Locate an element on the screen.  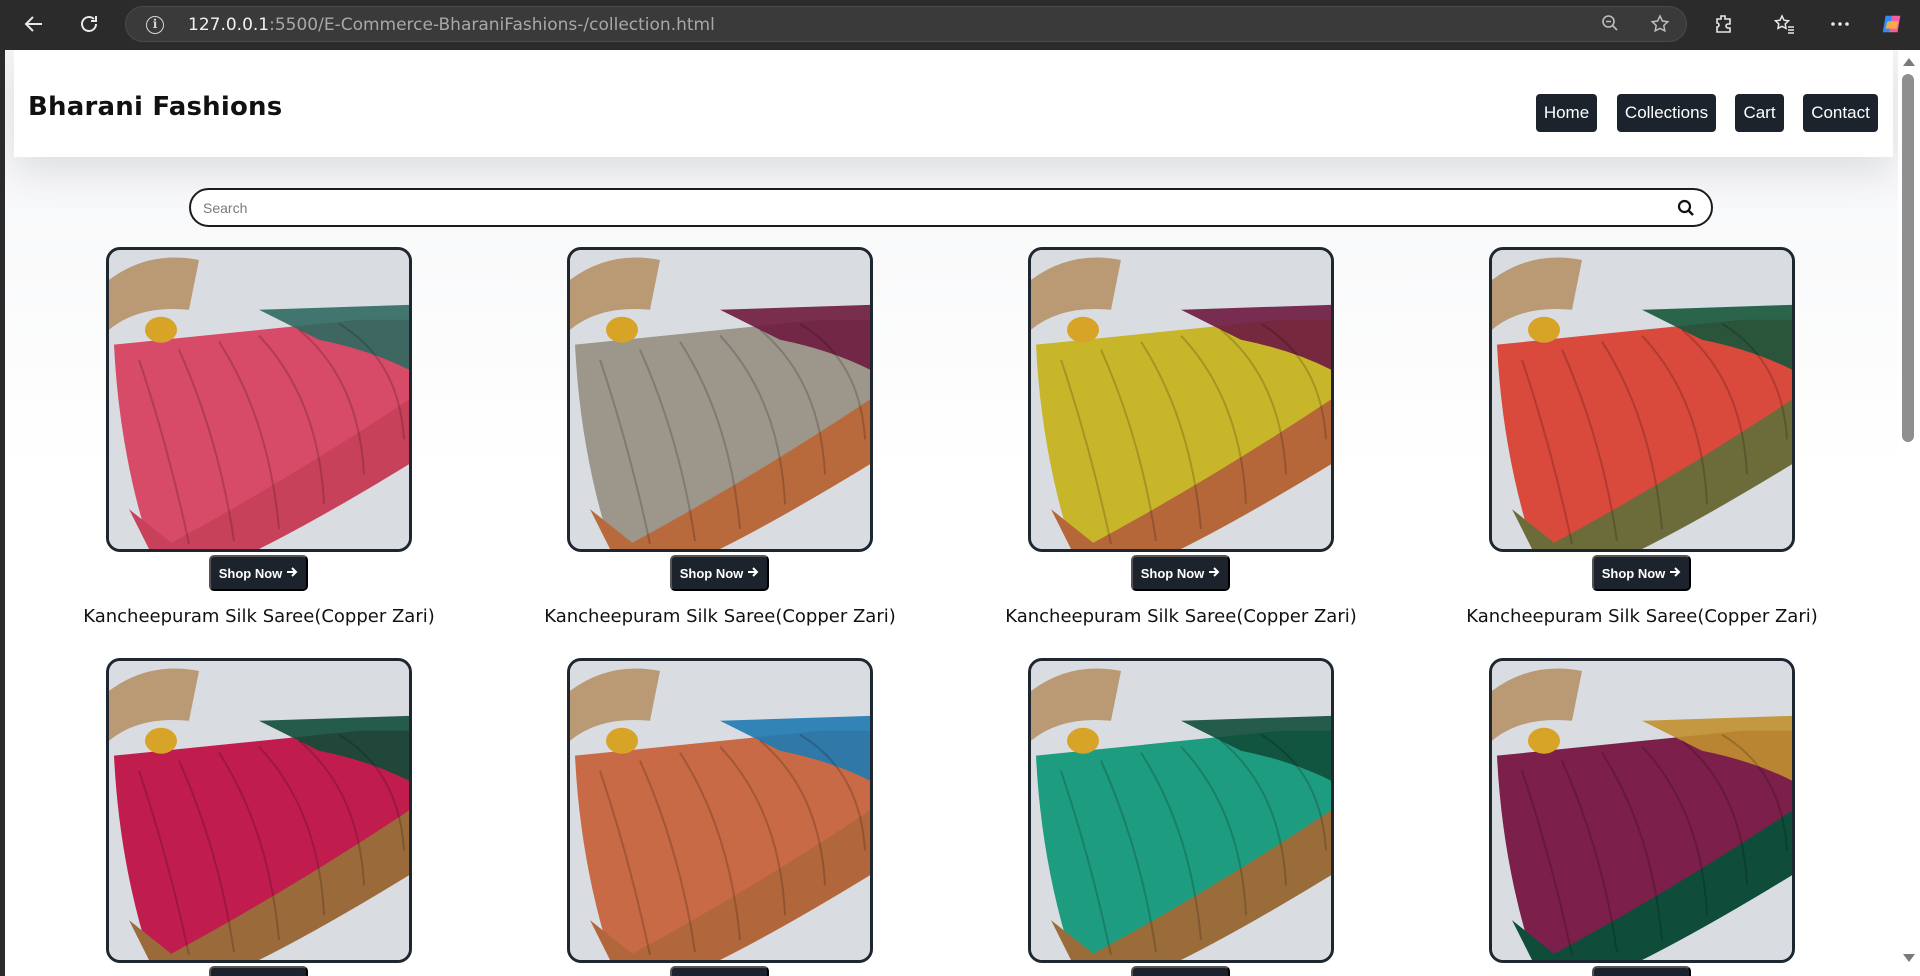
reload-icon is located at coordinates (89, 24).